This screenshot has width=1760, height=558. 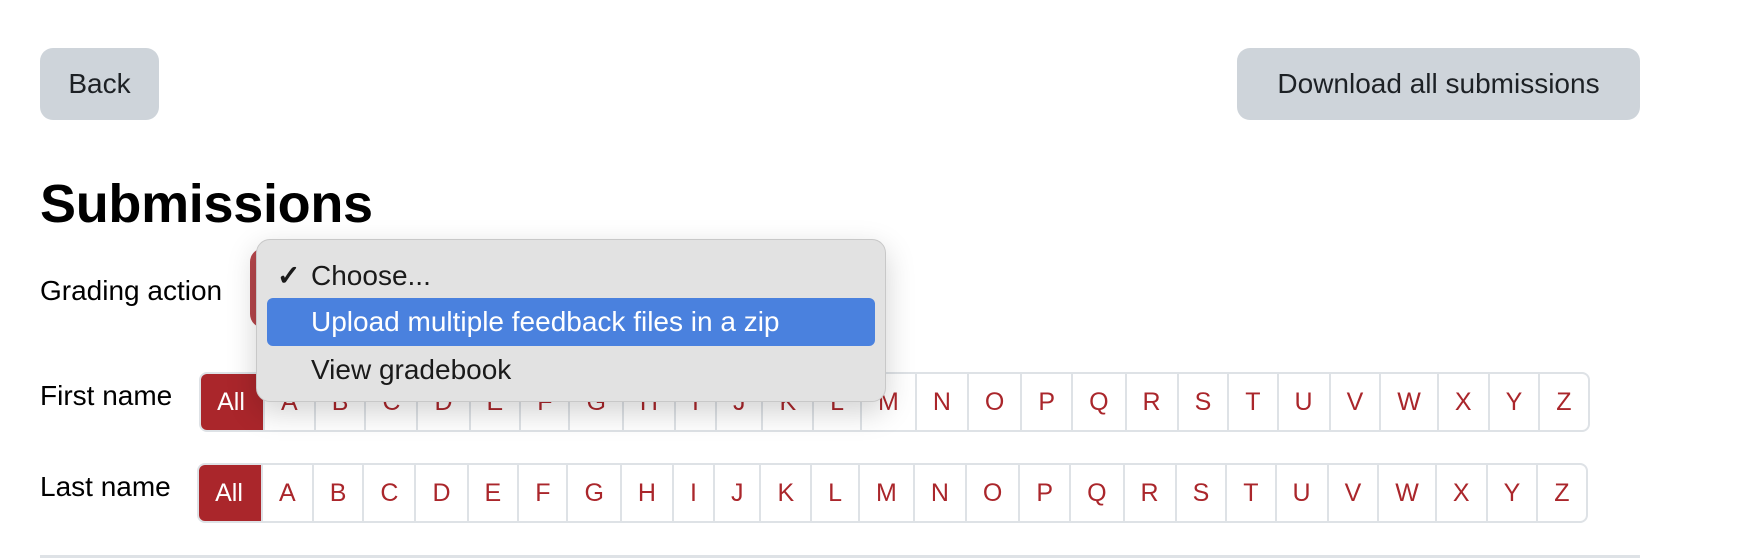 What do you see at coordinates (1460, 493) in the screenshot?
I see `last-name-initial-x: X` at bounding box center [1460, 493].